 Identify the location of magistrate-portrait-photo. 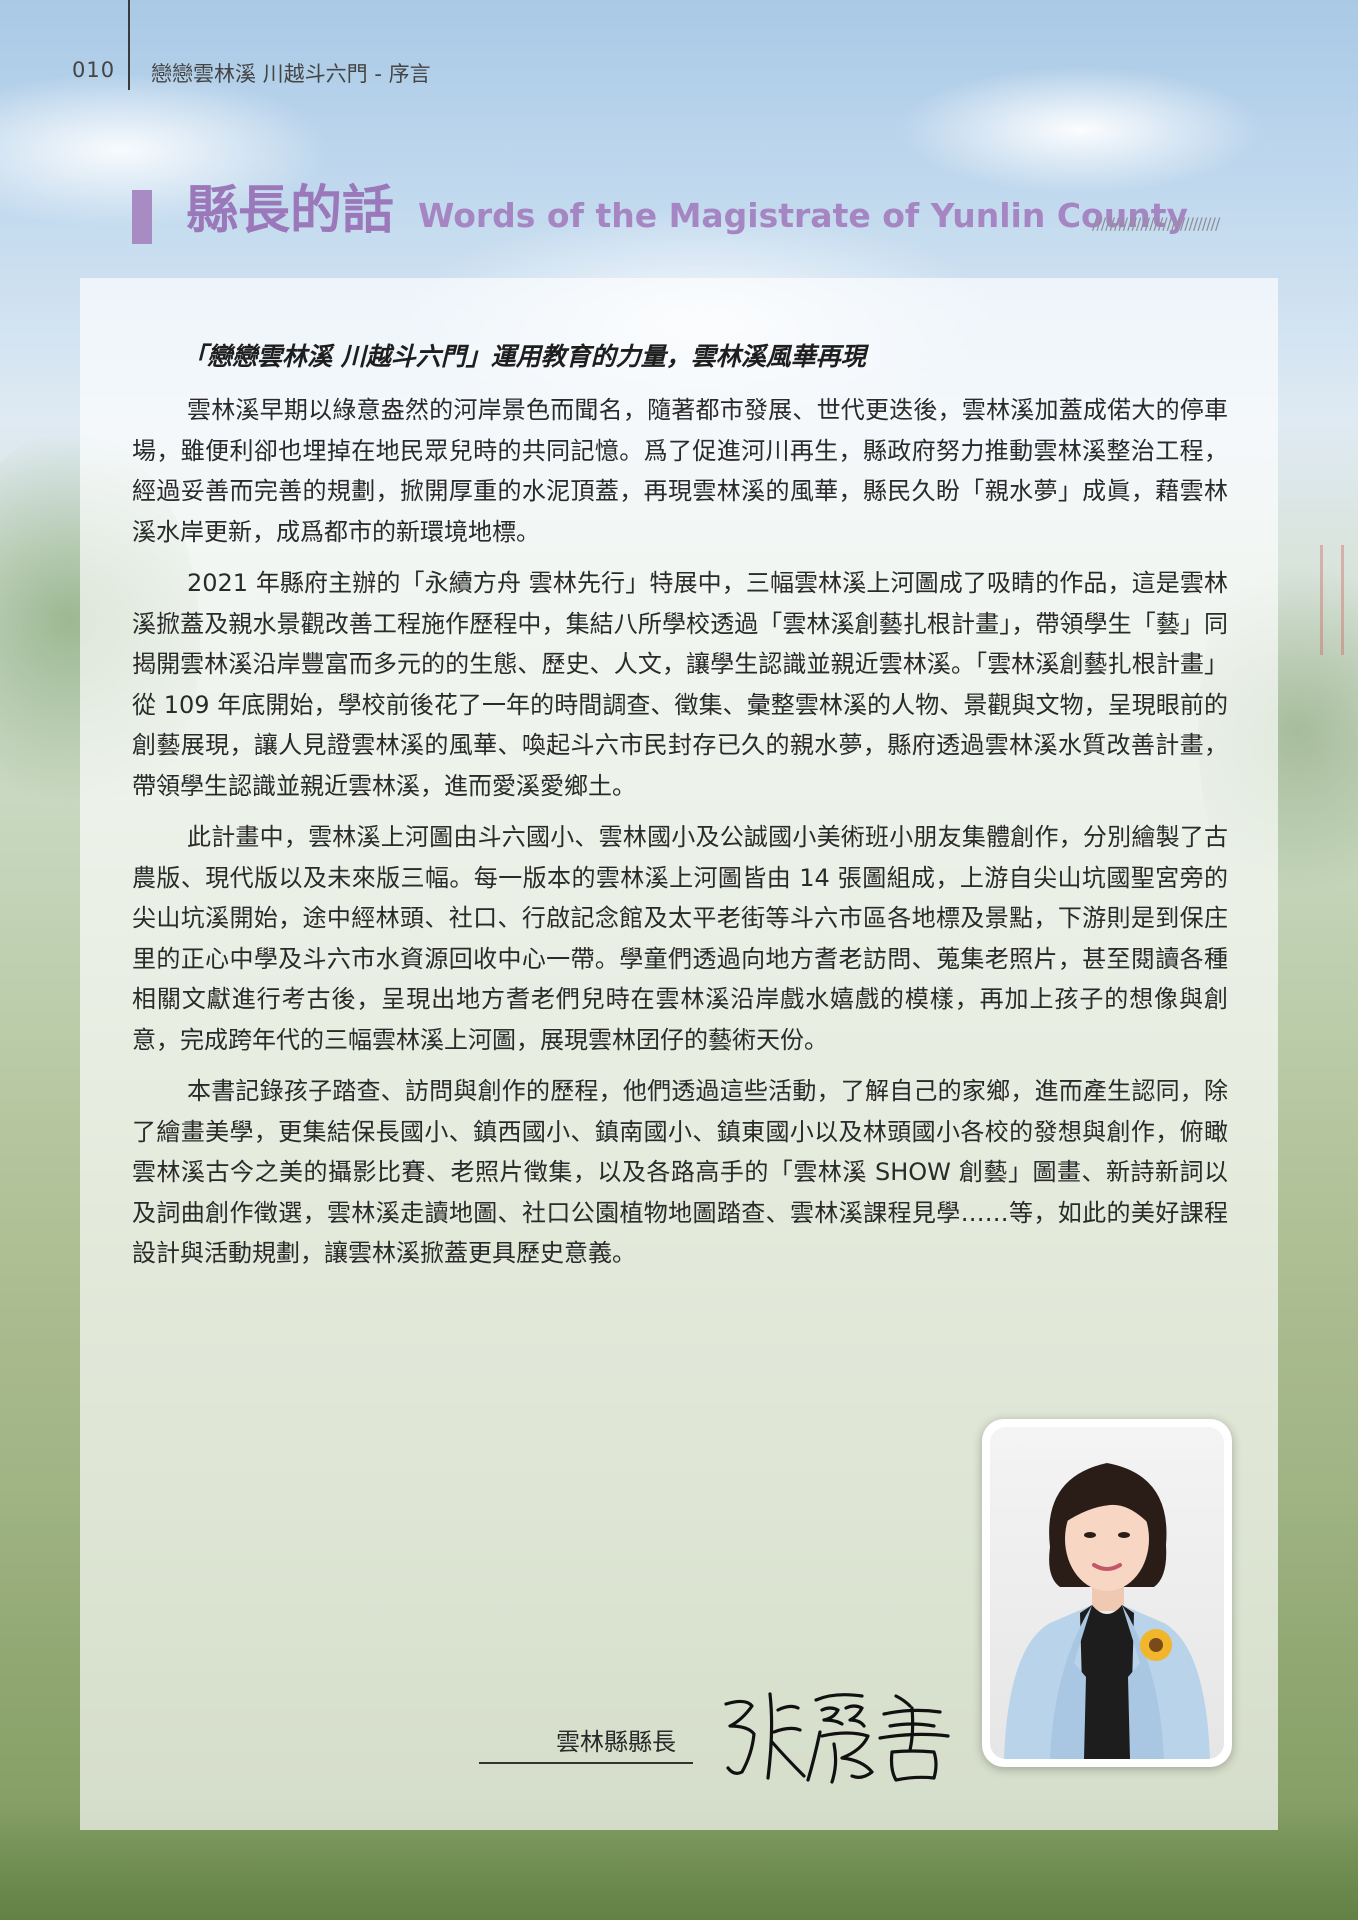
(1107, 1593).